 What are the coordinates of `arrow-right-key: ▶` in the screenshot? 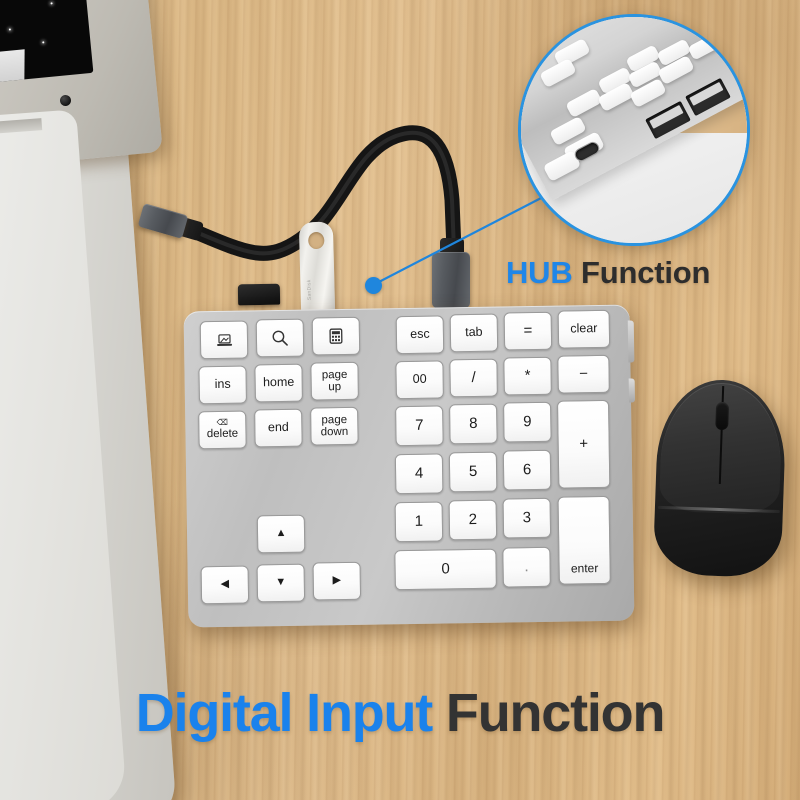 It's located at (337, 581).